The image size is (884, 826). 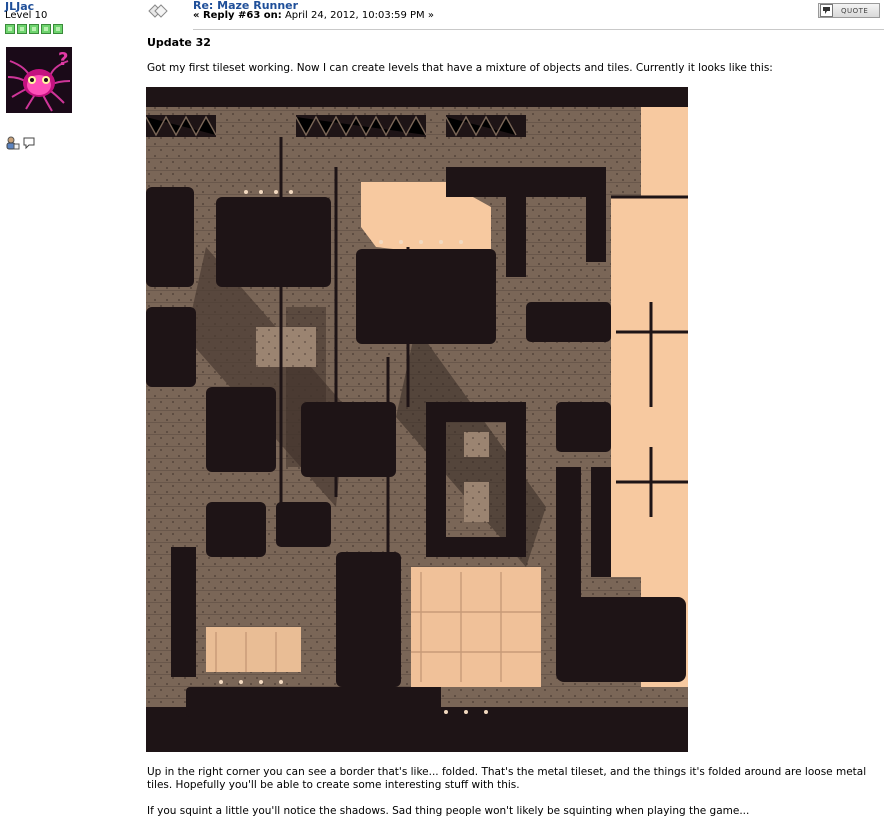 I want to click on reply-number: « Reply #63 on:, so click(x=237, y=15).